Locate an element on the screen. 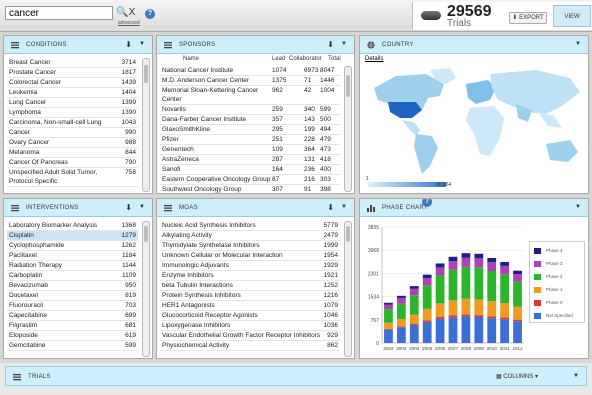  list-item: Leukemia 1404 is located at coordinates (72, 93).